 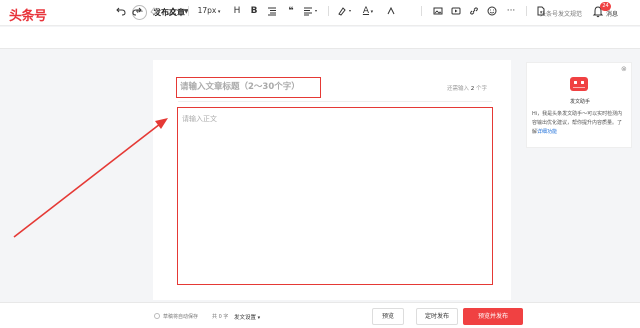 I want to click on schedule-publish-button: 定时发布, so click(x=437, y=316).